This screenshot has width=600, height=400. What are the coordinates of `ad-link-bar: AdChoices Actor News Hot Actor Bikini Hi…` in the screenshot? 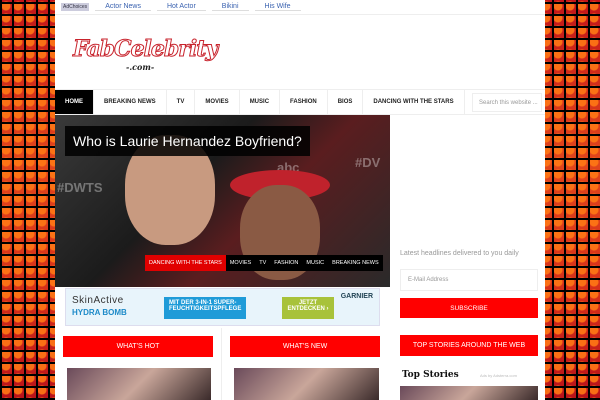 It's located at (300, 7).